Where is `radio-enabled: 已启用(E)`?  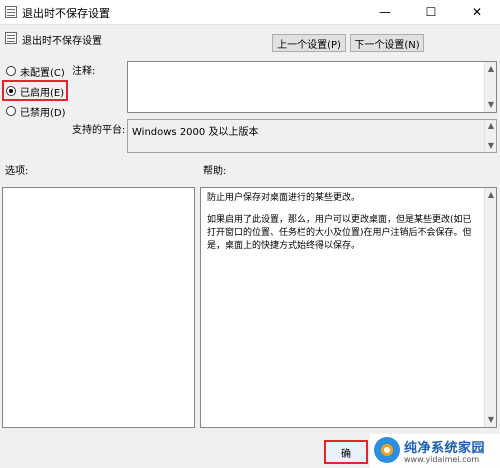 radio-enabled: 已启用(E) is located at coordinates (35, 91).